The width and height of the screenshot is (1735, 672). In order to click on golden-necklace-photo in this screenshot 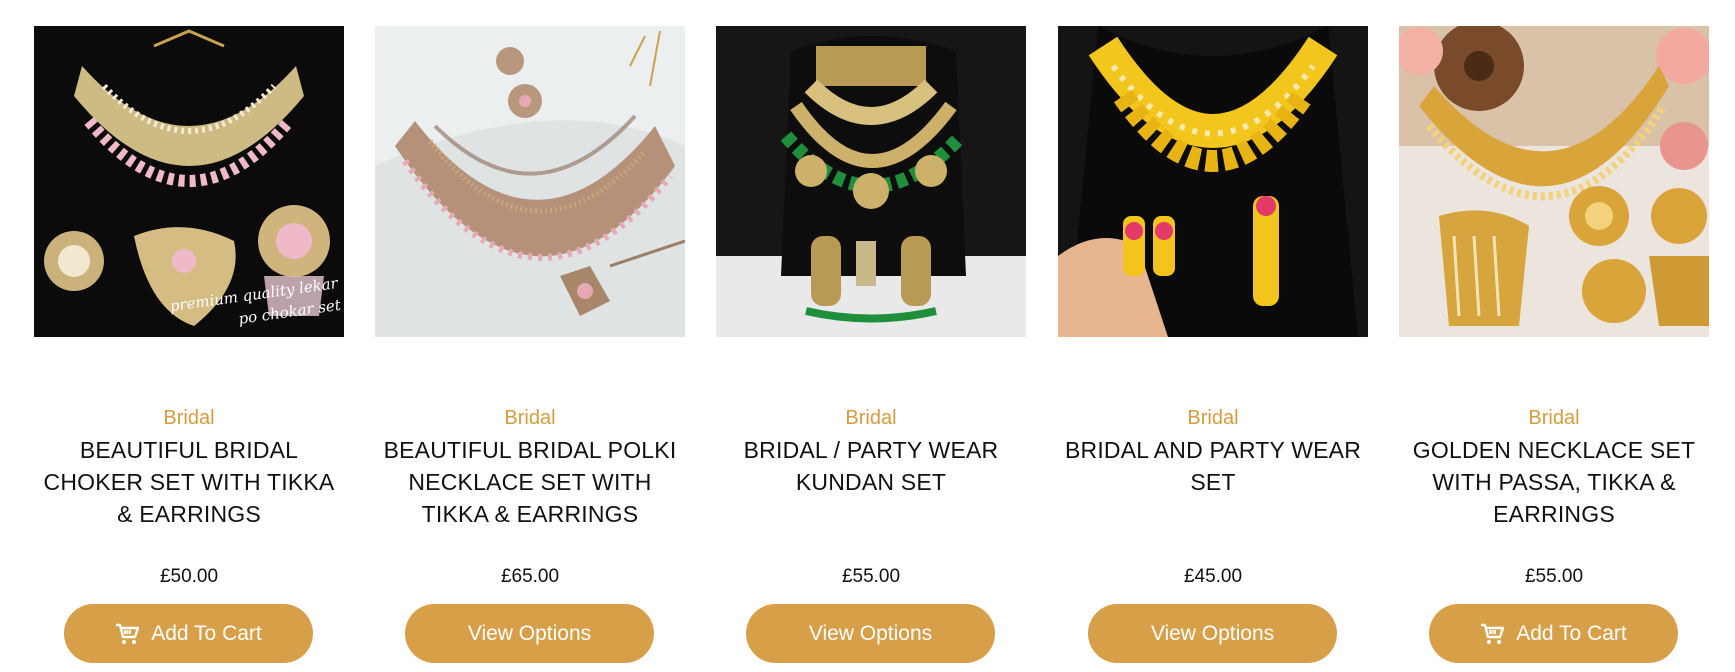, I will do `click(1554, 181)`.